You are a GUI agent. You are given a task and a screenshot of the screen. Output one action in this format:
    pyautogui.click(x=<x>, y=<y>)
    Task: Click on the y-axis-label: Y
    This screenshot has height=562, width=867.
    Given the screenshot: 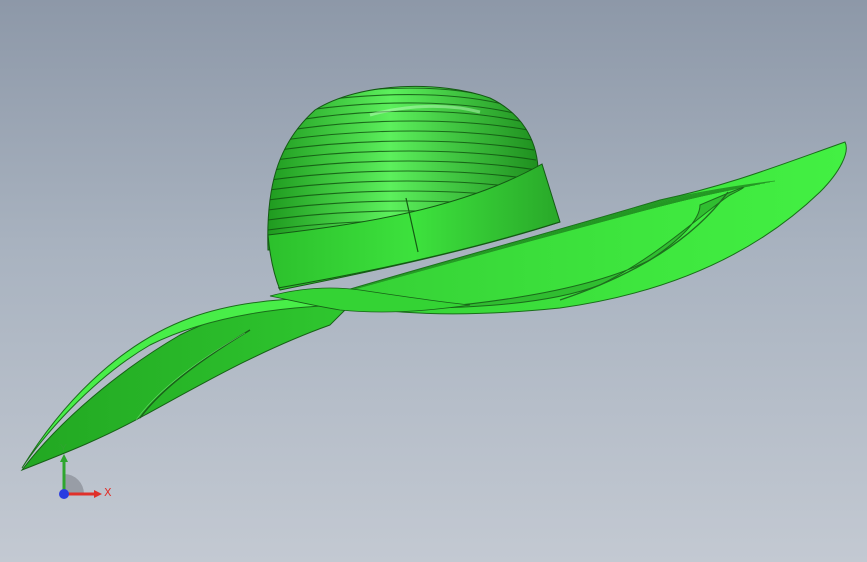 What is the action you would take?
    pyautogui.click(x=63, y=448)
    